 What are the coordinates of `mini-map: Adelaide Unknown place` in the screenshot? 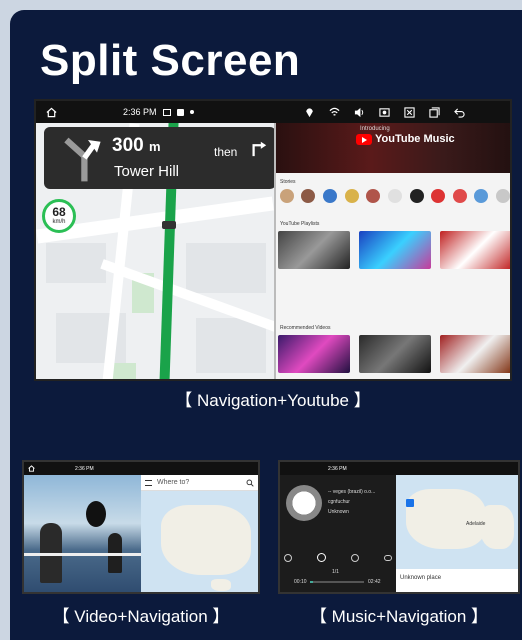 It's located at (457, 533).